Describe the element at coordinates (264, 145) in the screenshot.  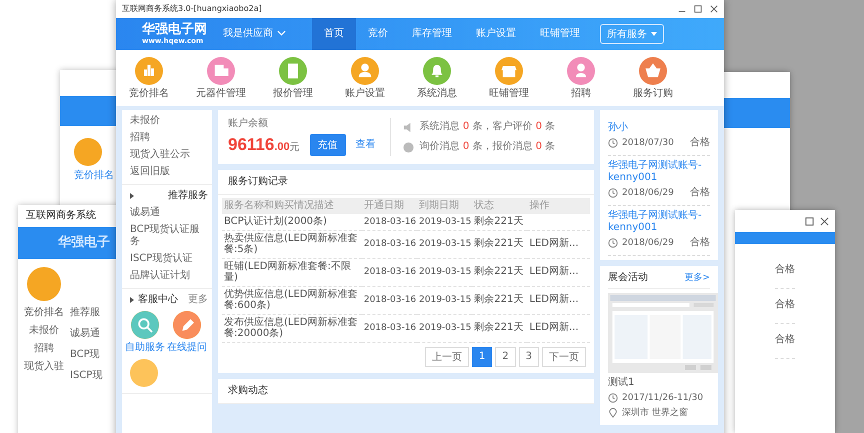
I see `balance-amount: 96116.00元` at that location.